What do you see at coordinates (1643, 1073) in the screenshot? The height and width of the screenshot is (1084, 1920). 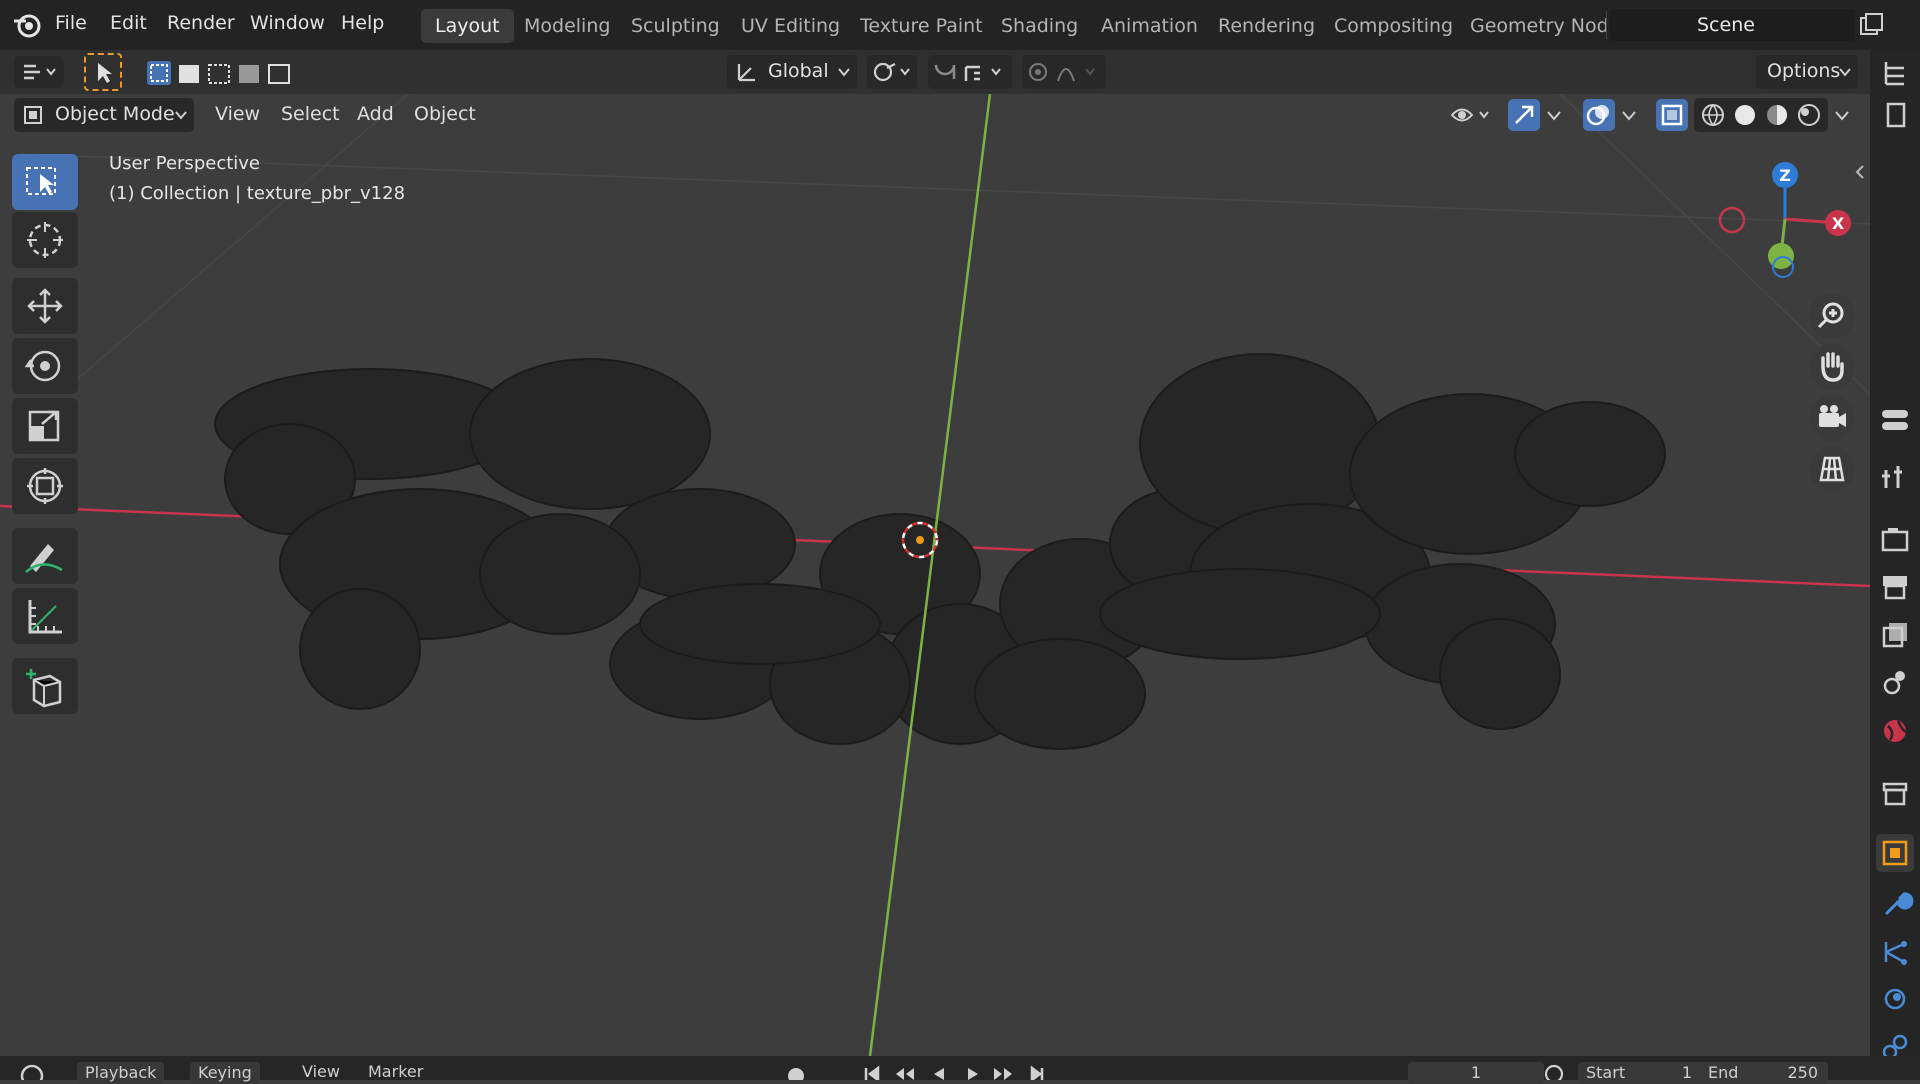 I see `start-frame-field: Start 1` at bounding box center [1643, 1073].